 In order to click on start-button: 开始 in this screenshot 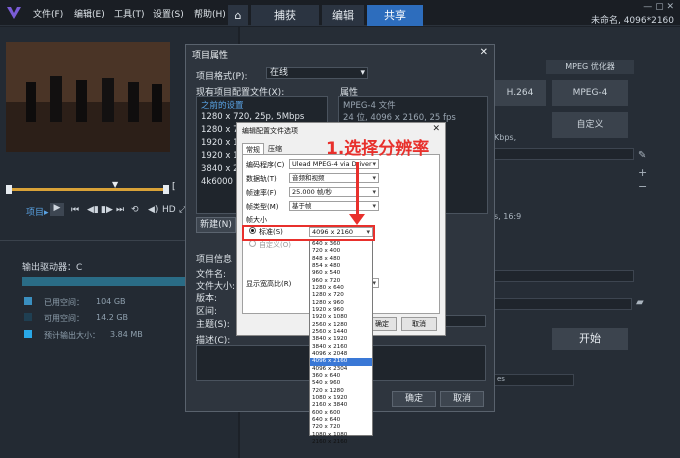, I will do `click(590, 339)`.